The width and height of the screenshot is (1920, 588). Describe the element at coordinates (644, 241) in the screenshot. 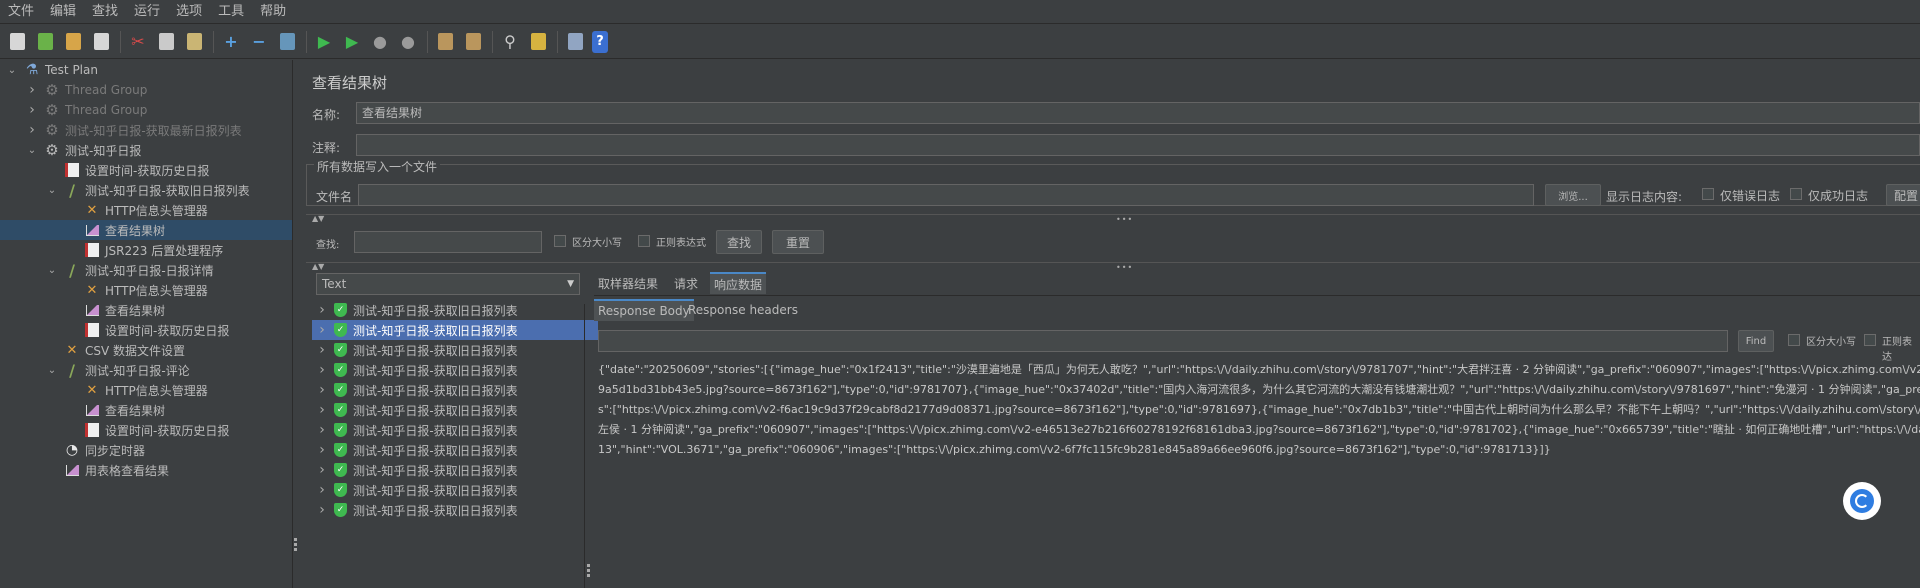

I see `regex-checkbox` at that location.